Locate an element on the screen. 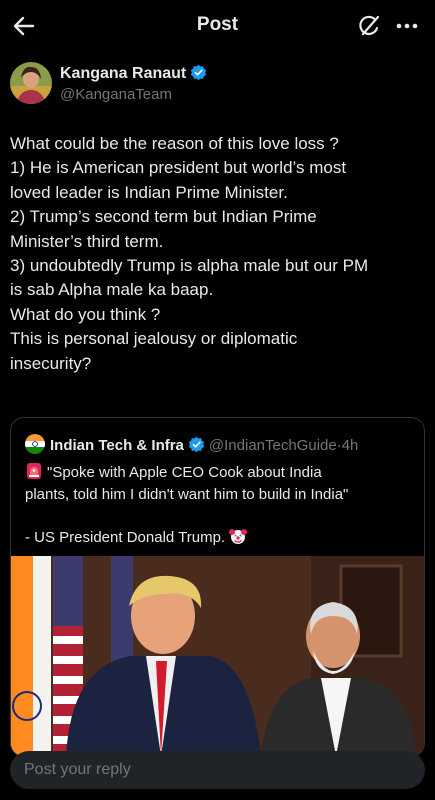  more-icon is located at coordinates (407, 26).